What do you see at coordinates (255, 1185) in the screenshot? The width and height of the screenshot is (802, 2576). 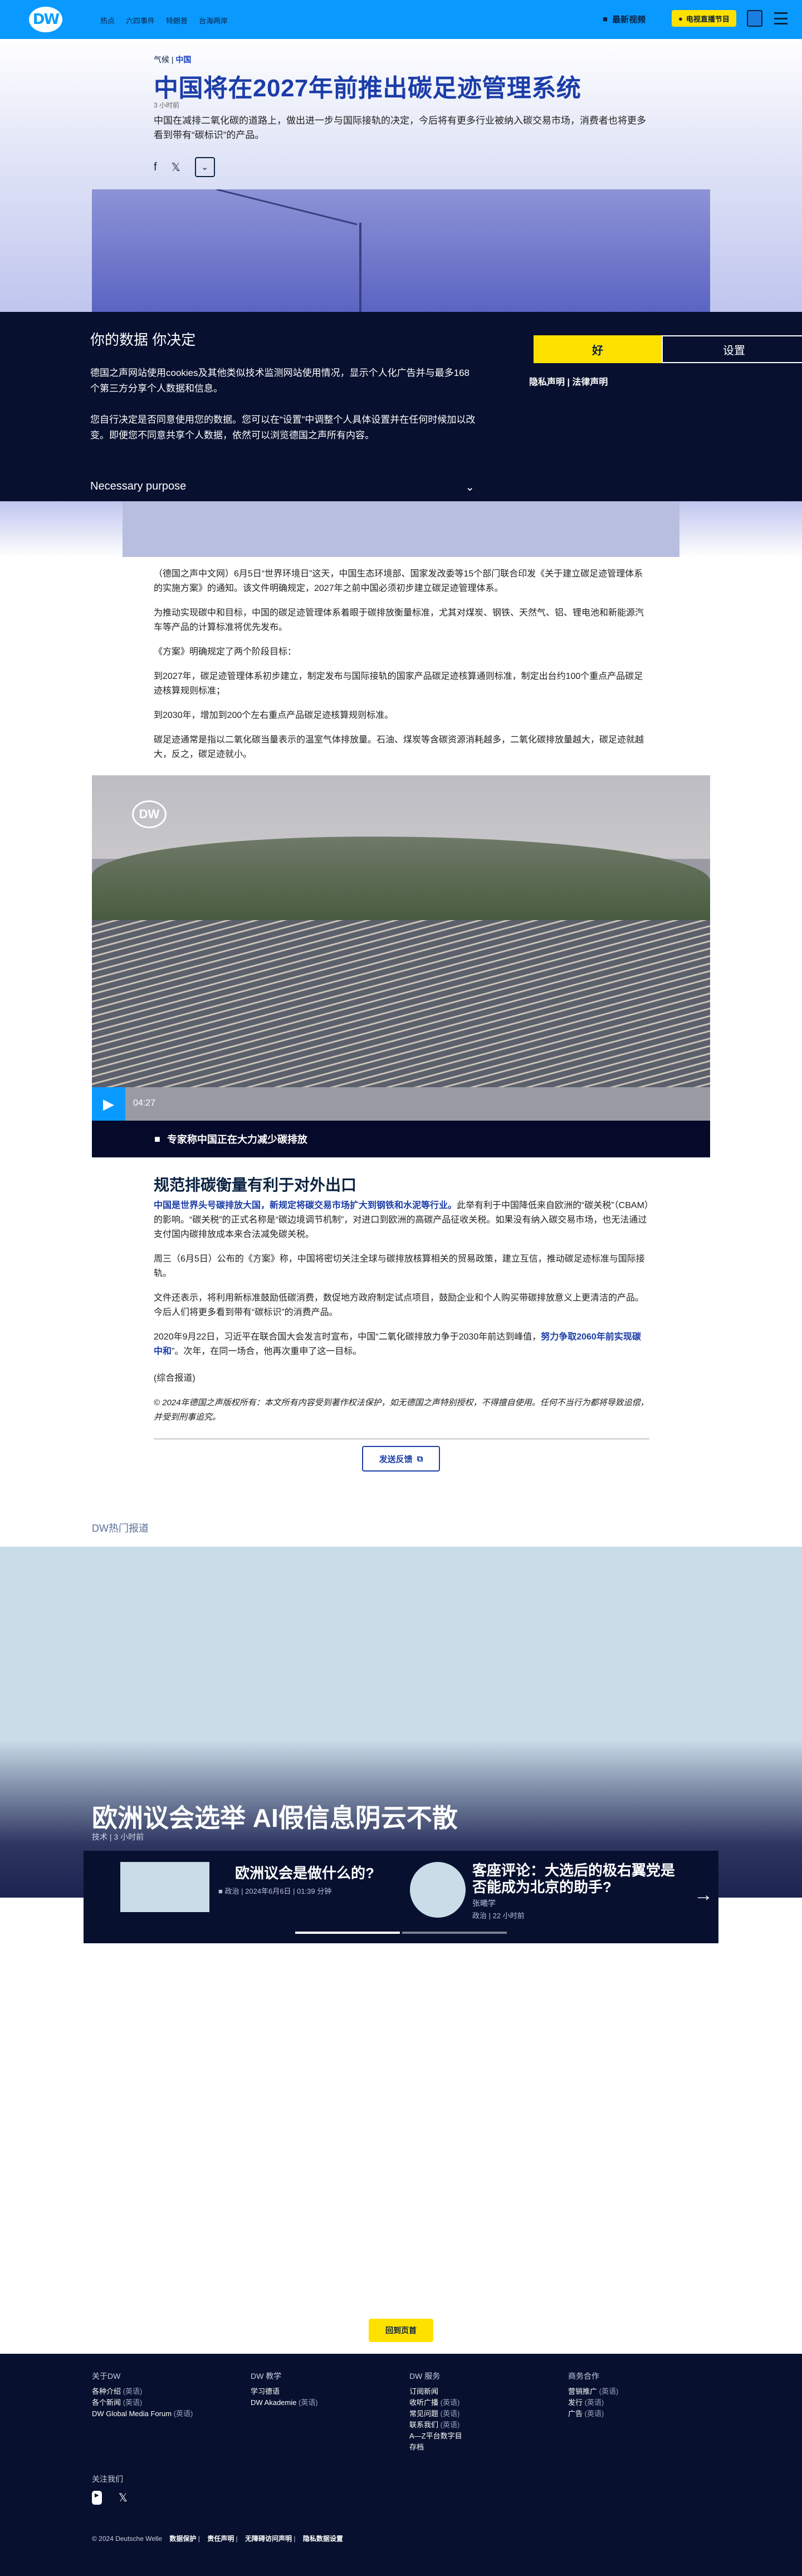 I see `article-subheading: 规范排碳衡量有利于对外出口` at bounding box center [255, 1185].